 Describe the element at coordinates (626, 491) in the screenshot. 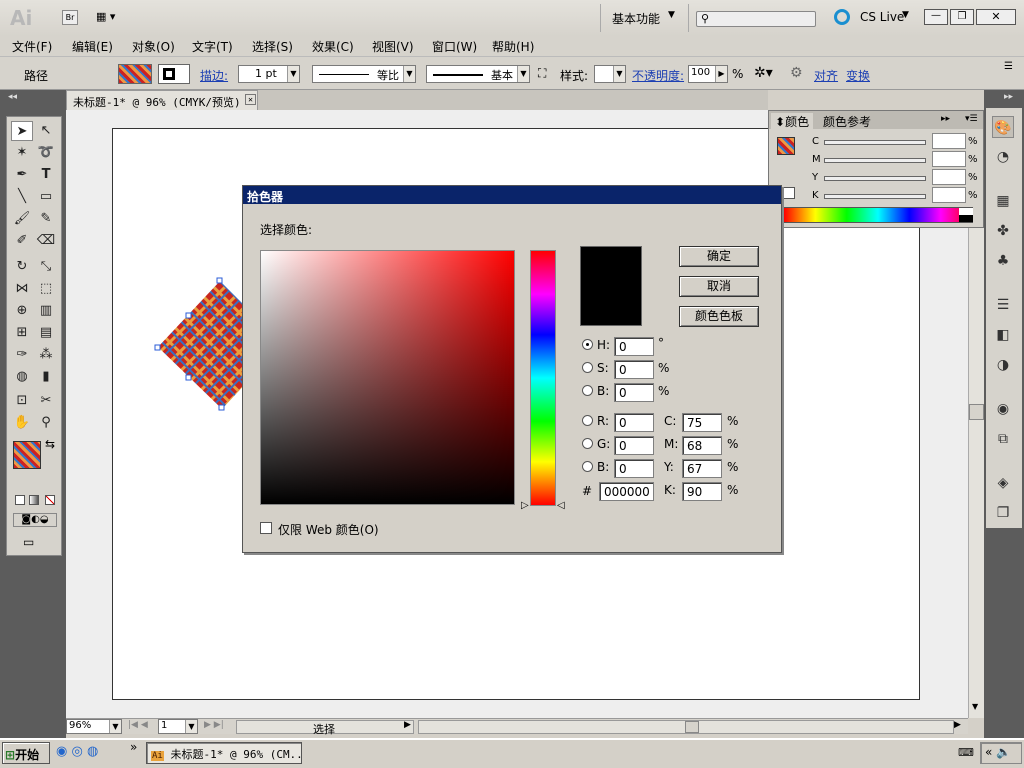

I see `hex-field: 000000` at that location.